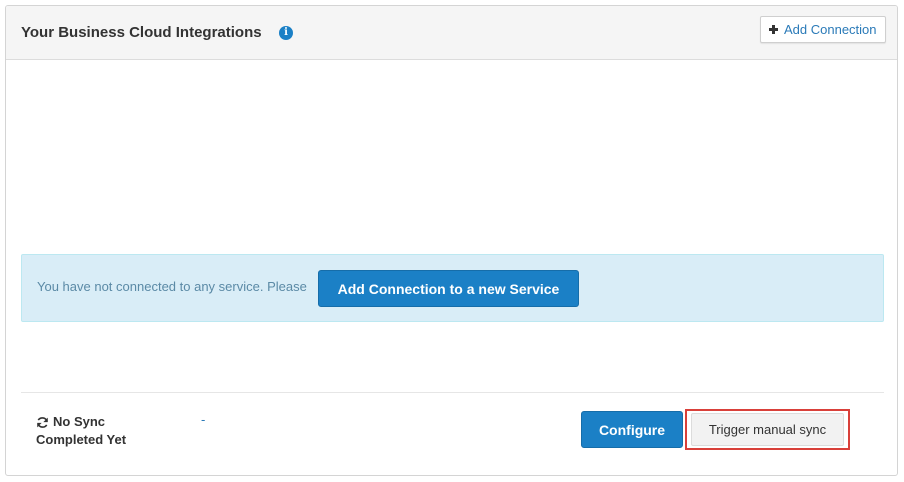  What do you see at coordinates (81, 439) in the screenshot?
I see `sync-status-line2: Completed Yet` at bounding box center [81, 439].